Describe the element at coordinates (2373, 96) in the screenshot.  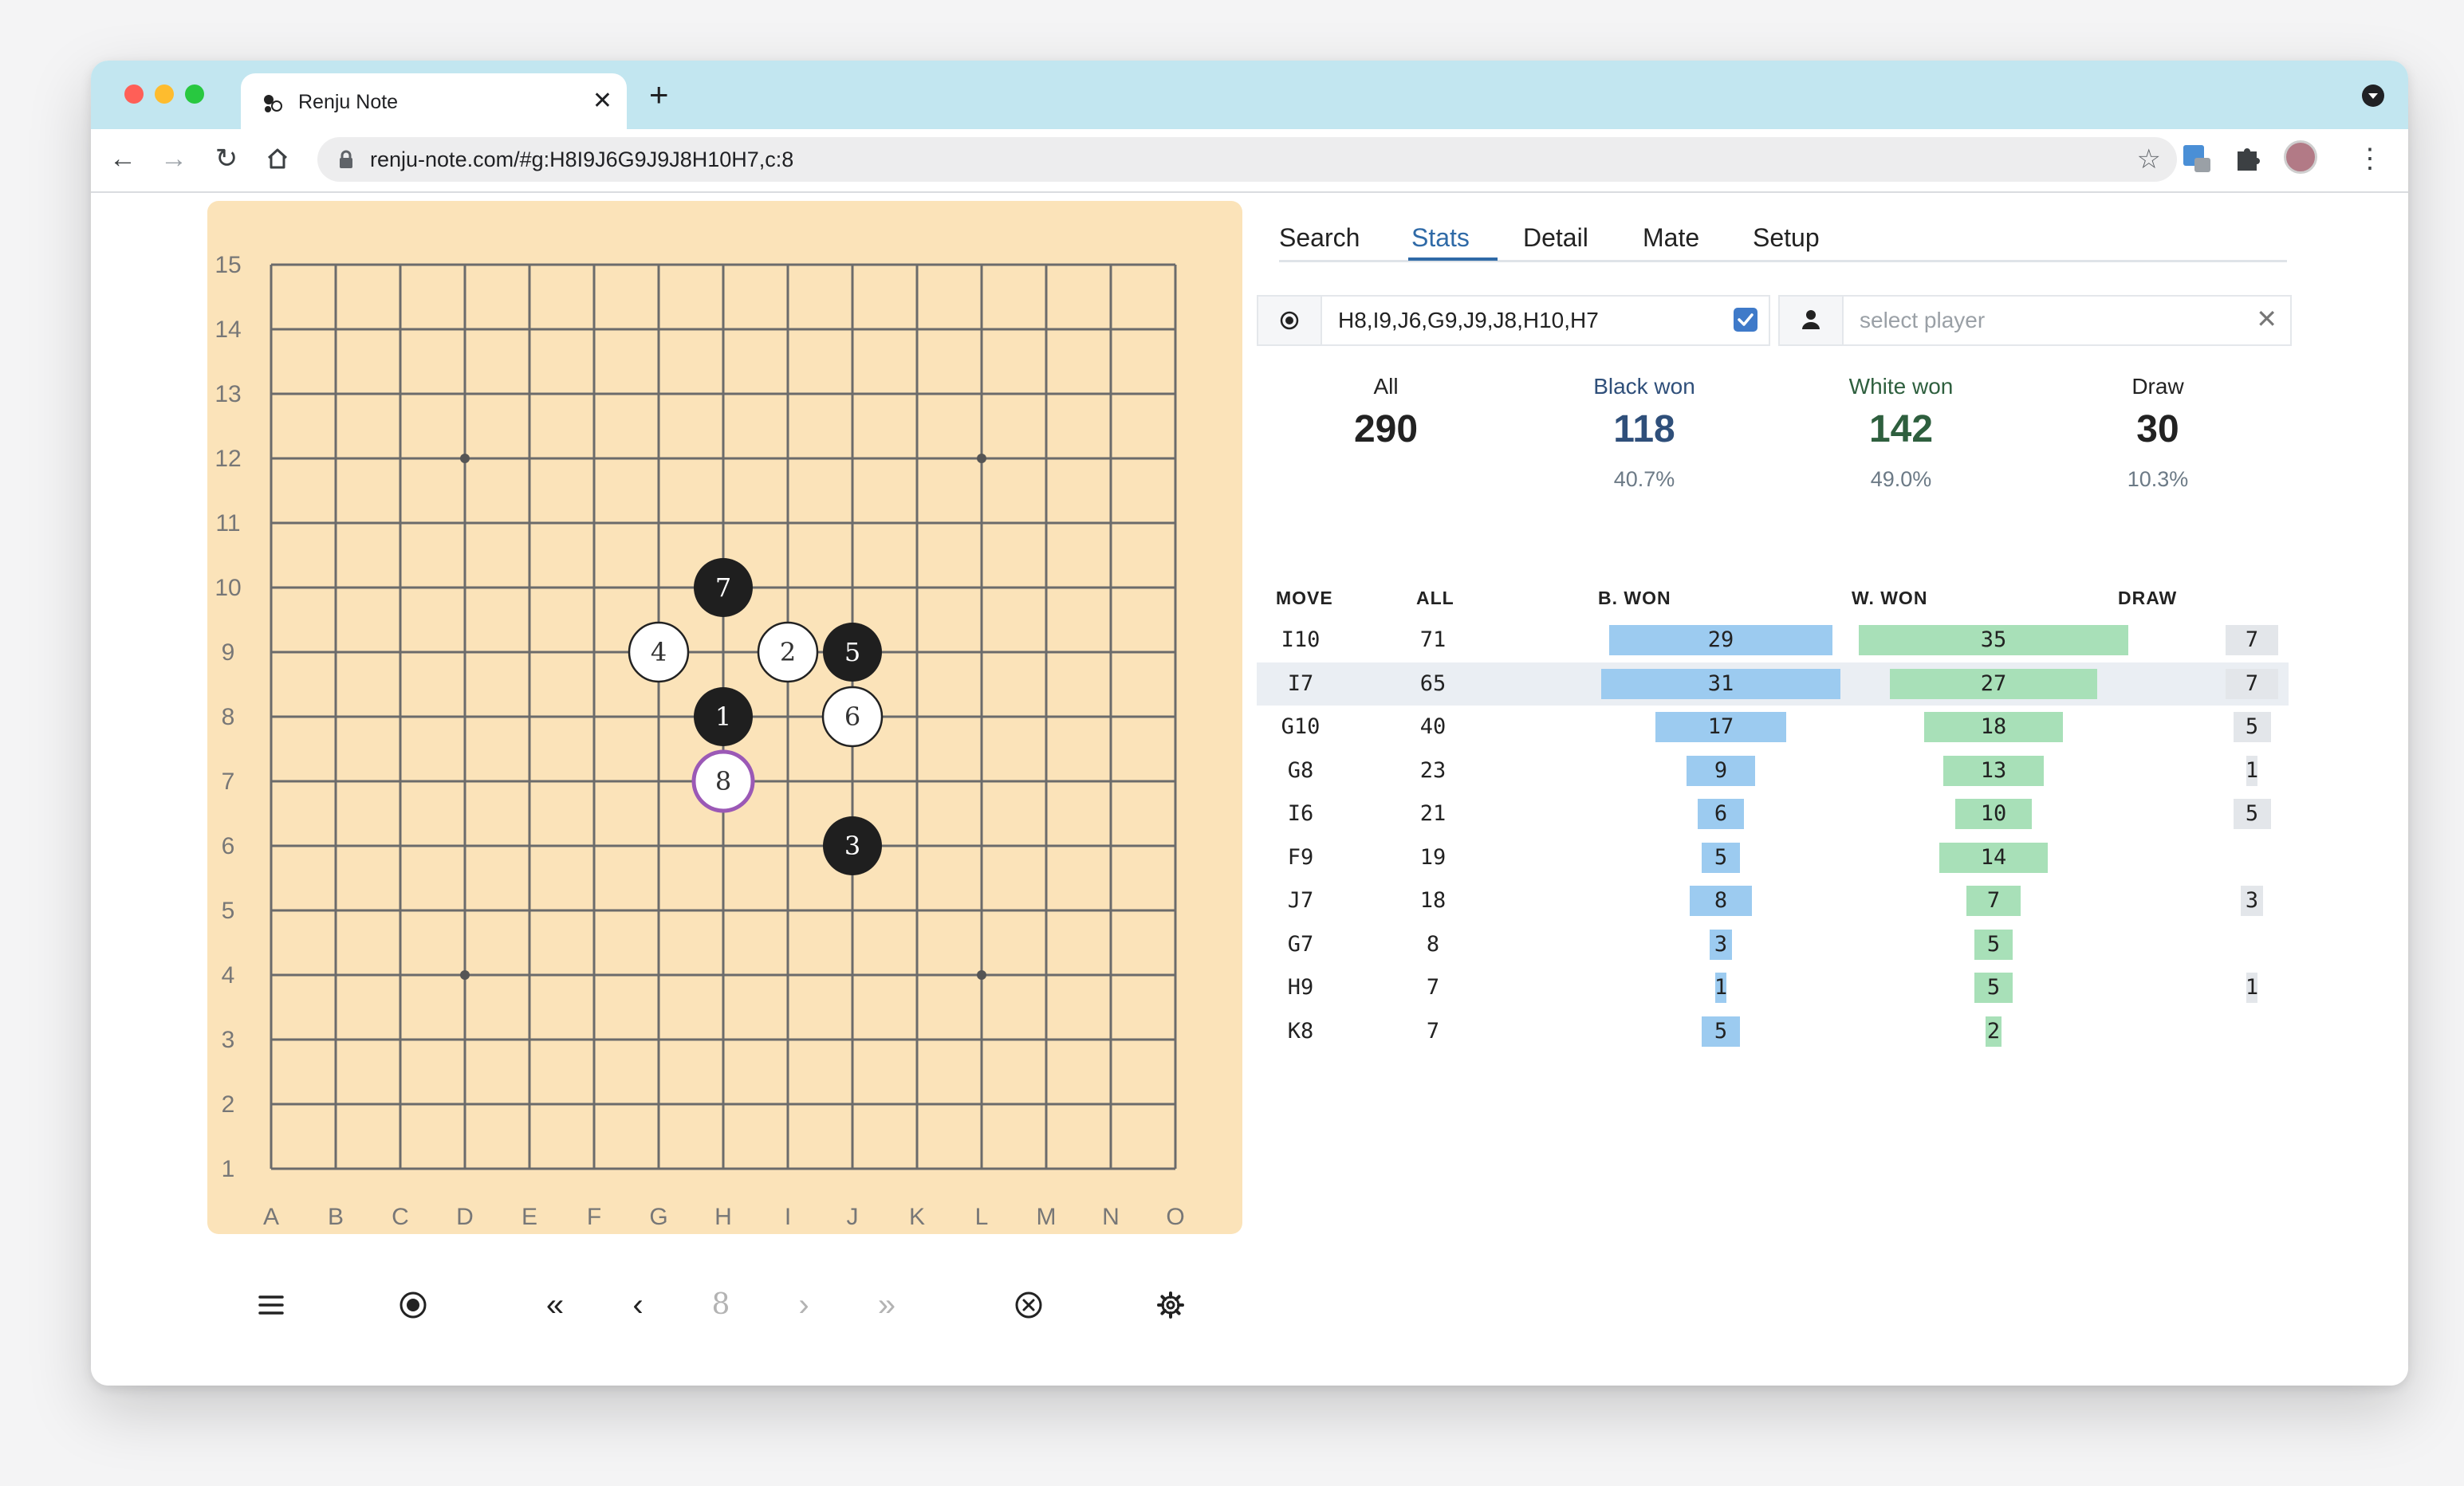
I see `tab-search-icon` at that location.